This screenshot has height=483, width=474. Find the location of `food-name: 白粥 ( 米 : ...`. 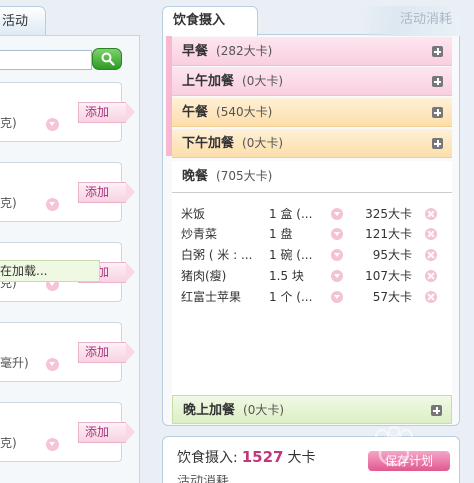

food-name: 白粥 ( 米 : ... is located at coordinates (217, 255).